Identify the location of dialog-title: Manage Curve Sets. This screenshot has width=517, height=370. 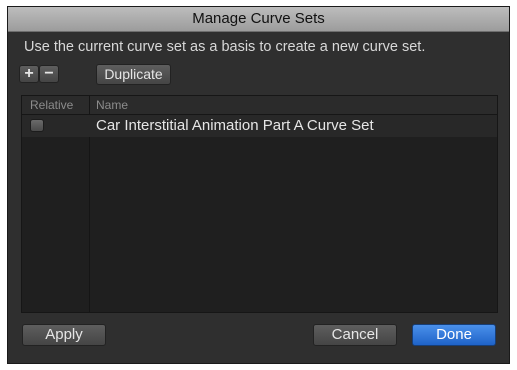
(258, 18).